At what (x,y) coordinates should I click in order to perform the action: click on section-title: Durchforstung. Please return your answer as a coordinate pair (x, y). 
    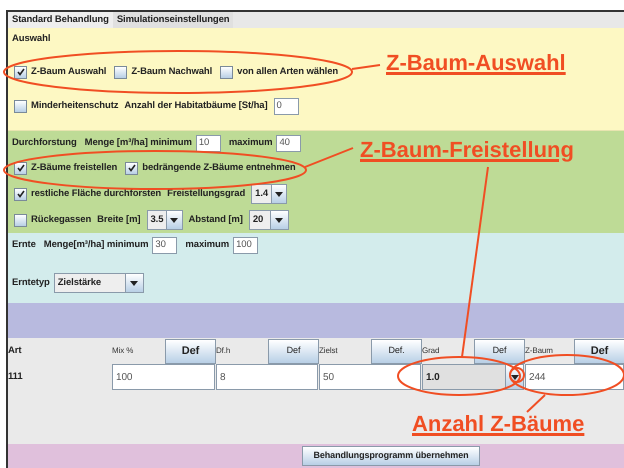
    Looking at the image, I should click on (44, 143).